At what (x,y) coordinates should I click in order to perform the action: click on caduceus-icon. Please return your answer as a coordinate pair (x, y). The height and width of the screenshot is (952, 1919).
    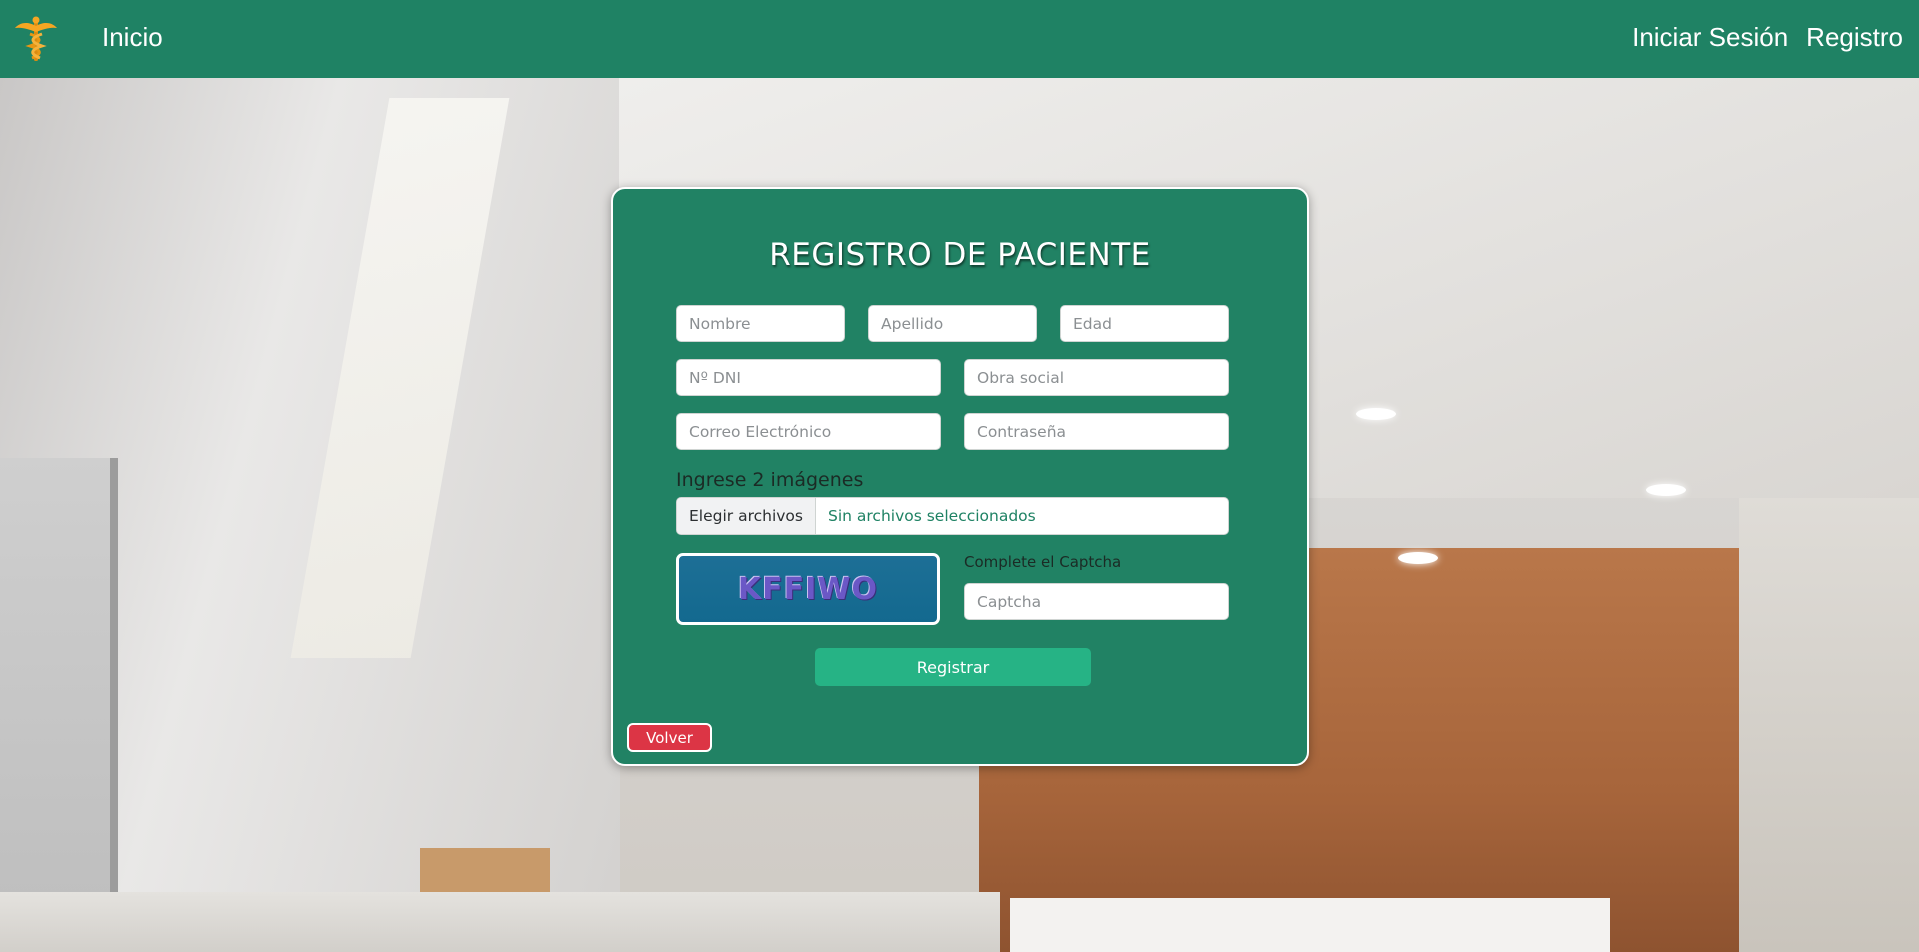
    Looking at the image, I should click on (36, 39).